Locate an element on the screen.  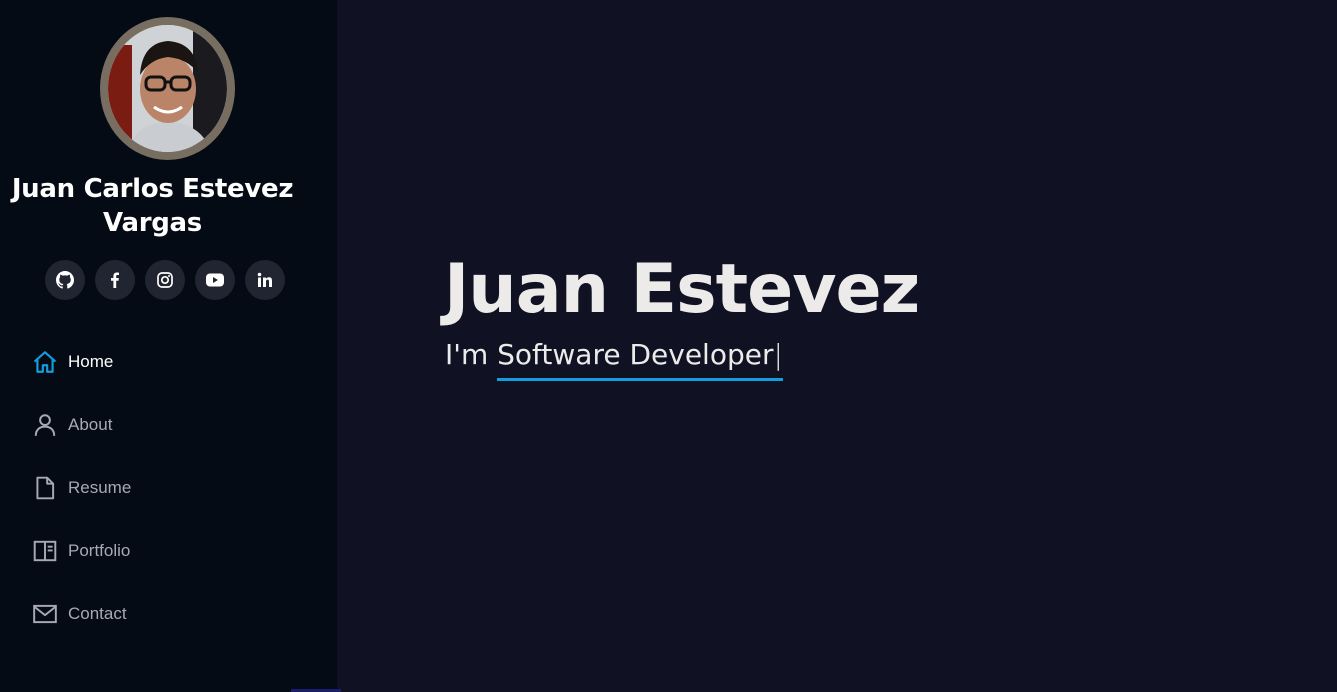
nav-item-contact: Contact is located at coordinates (172, 613).